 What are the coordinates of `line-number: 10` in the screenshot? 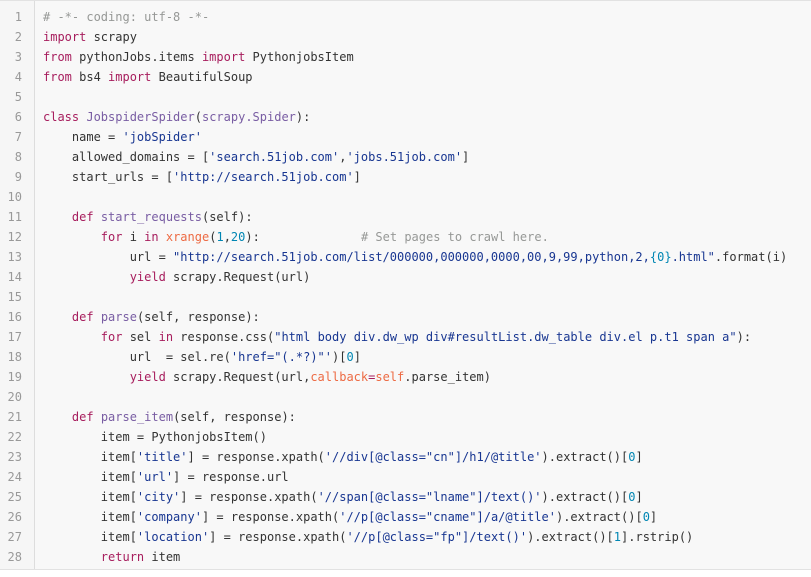 It's located at (14, 197).